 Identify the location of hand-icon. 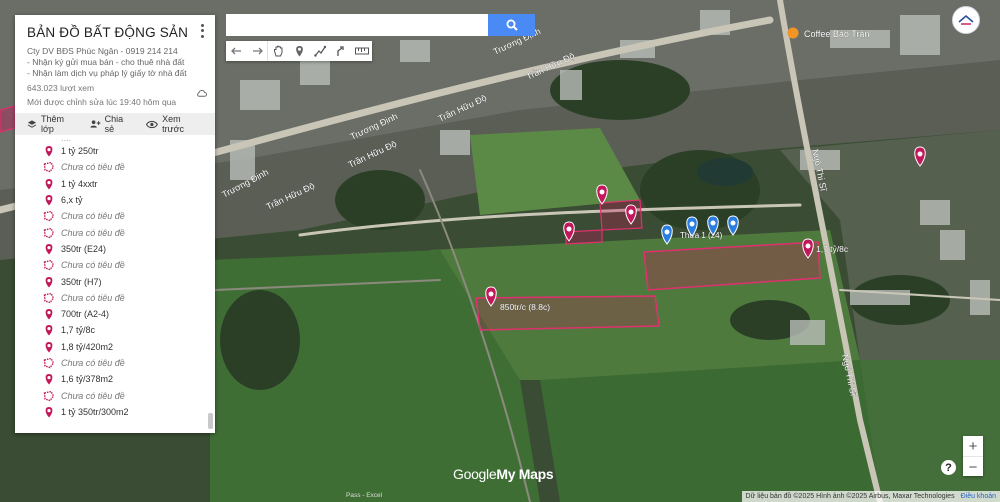
(278, 51).